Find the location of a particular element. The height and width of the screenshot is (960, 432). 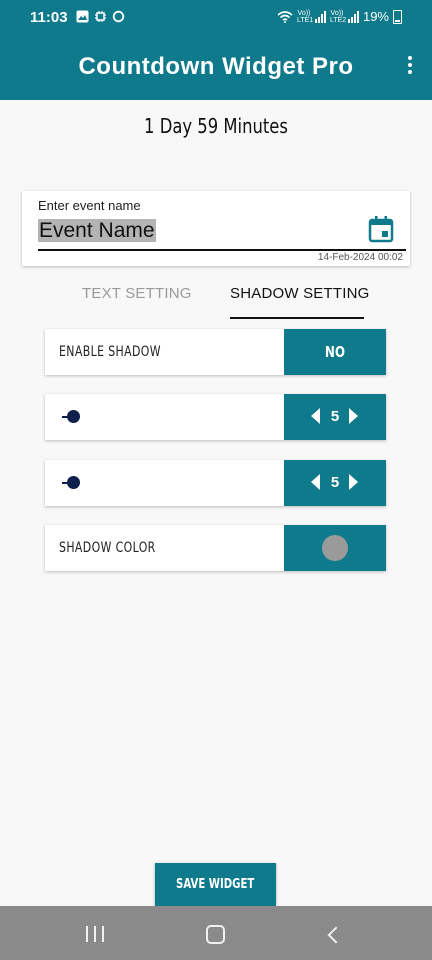

home-icon is located at coordinates (215, 934).